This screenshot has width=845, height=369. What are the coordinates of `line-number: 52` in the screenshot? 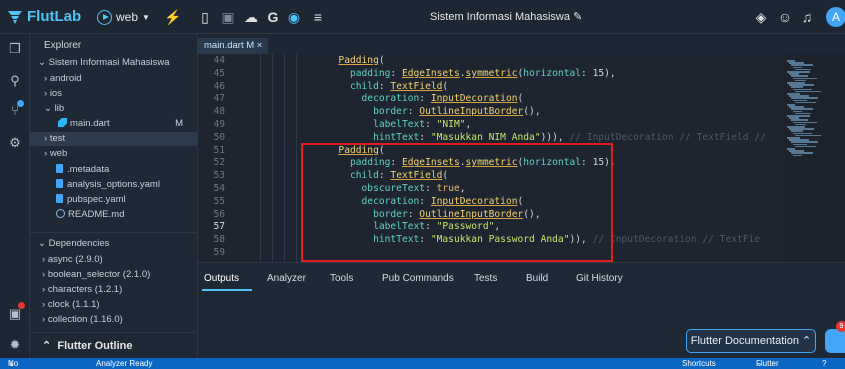 It's located at (219, 163).